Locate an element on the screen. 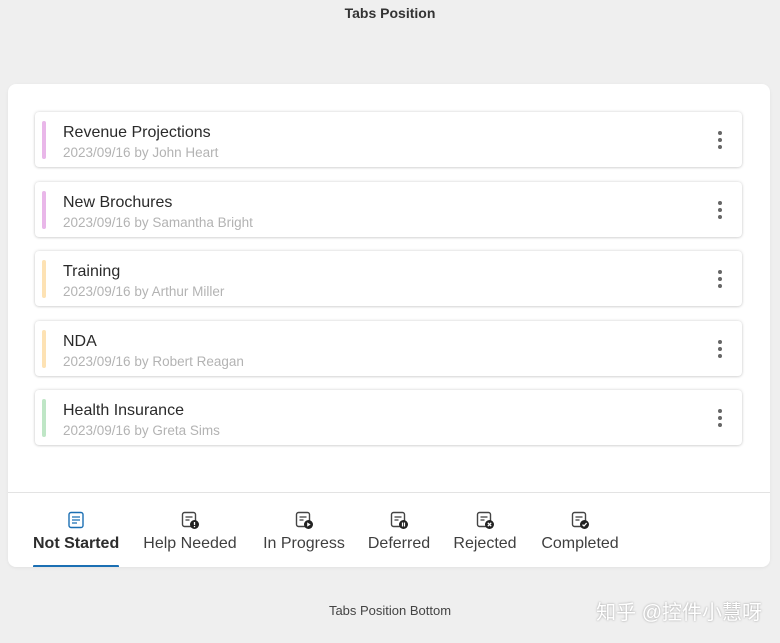 The height and width of the screenshot is (643, 780). tab-not-started: Not Started is located at coordinates (76, 530).